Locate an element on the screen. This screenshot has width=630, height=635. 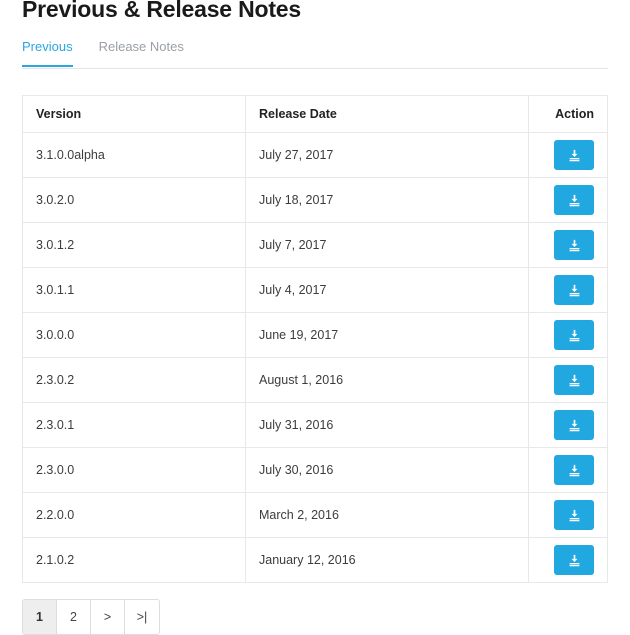
cell-version: 2.2.0.0 is located at coordinates (134, 515).